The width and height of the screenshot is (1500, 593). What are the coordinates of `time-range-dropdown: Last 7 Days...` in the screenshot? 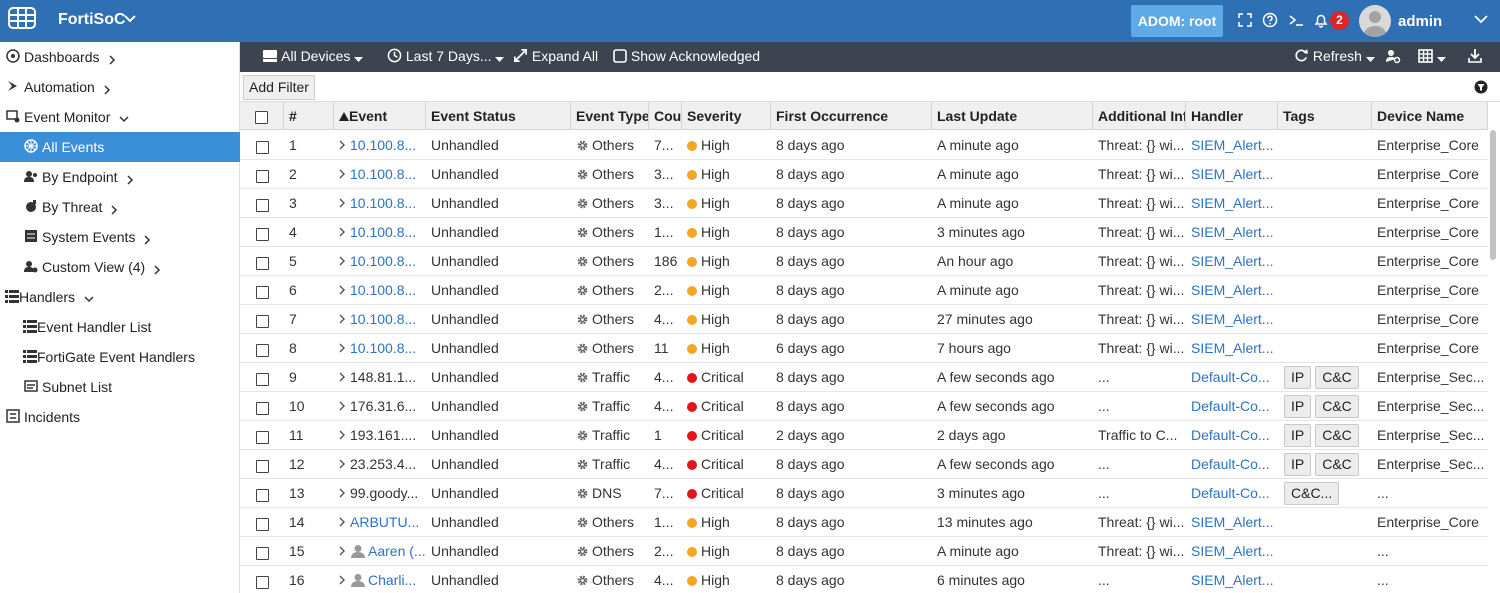 It's located at (446, 57).